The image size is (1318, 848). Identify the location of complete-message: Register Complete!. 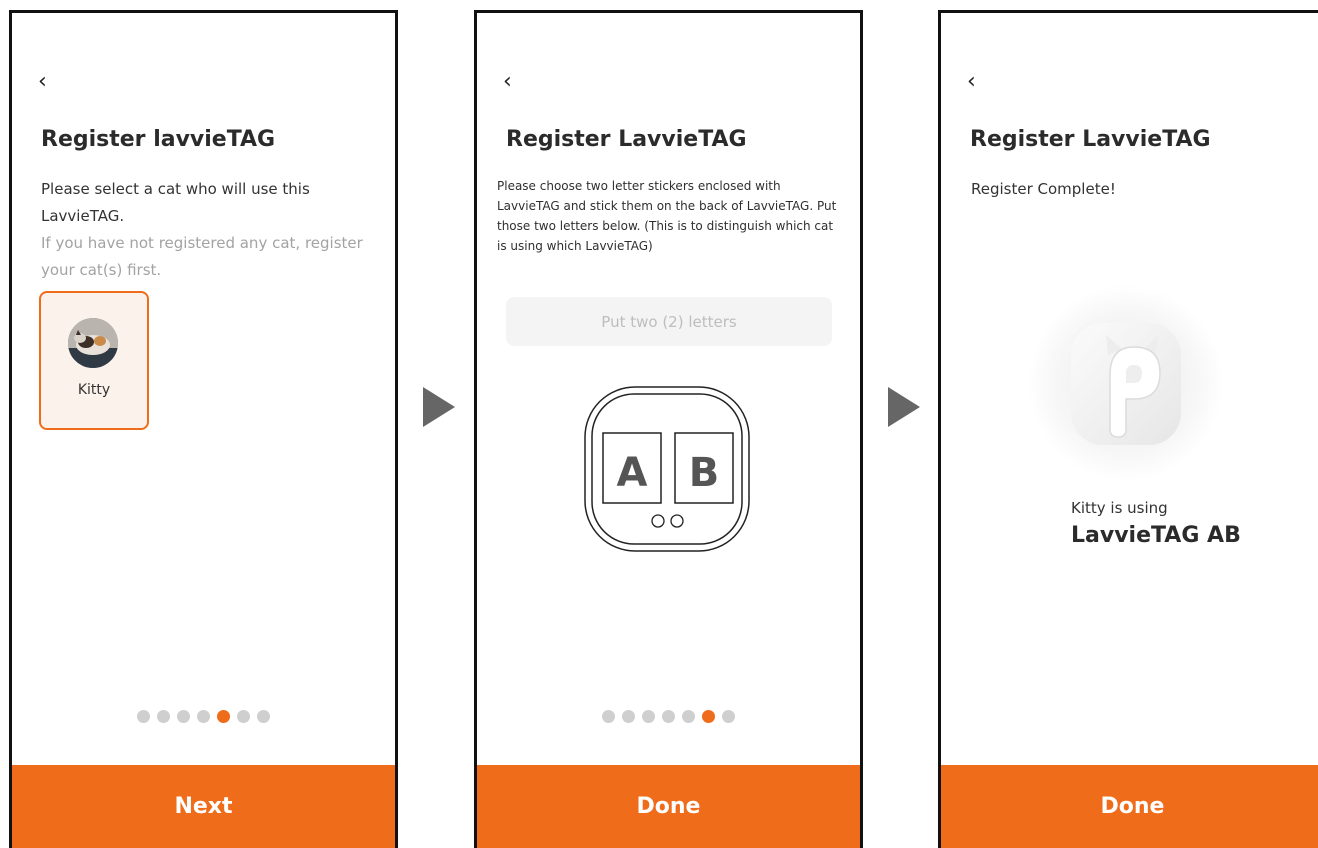
(1043, 189).